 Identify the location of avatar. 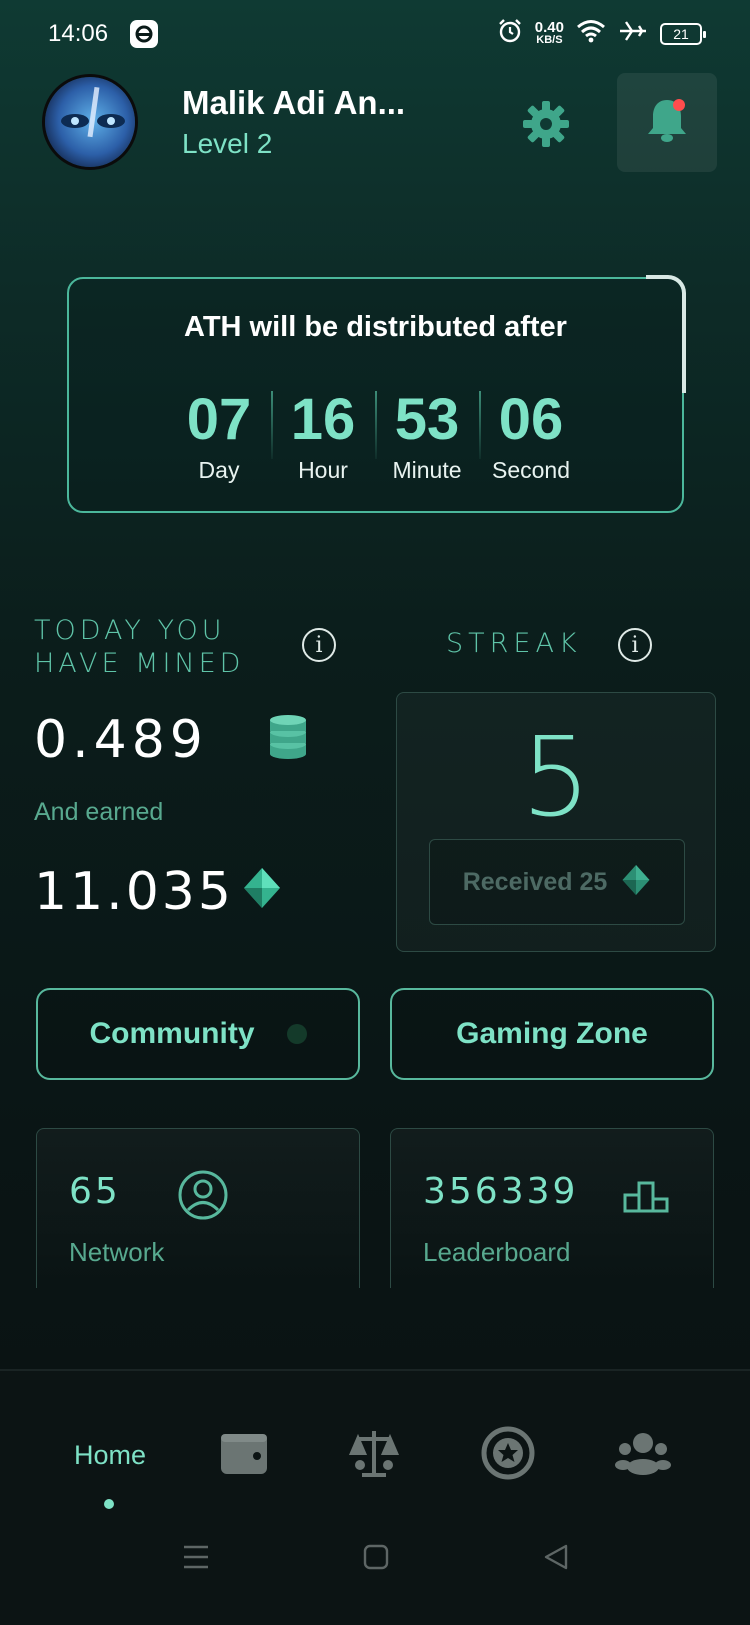
(90, 122).